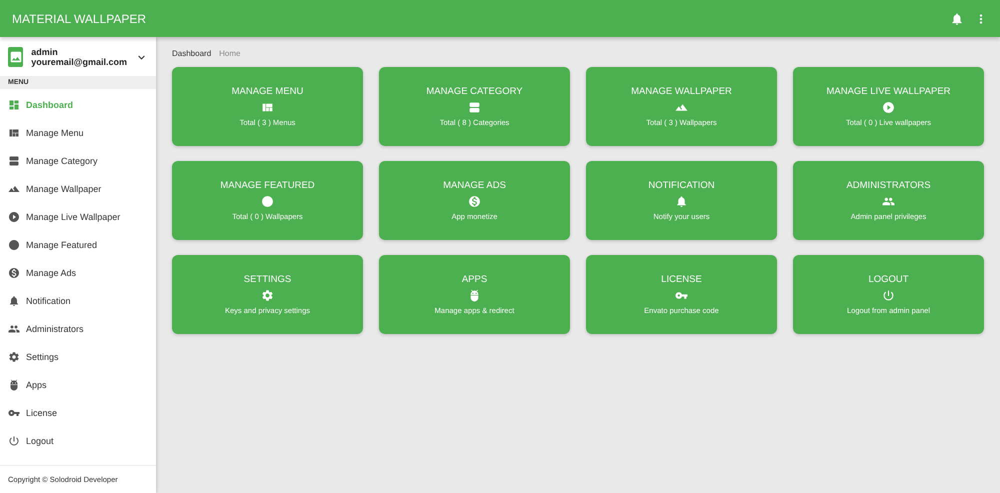  I want to click on sidebar-label: Dashboard, so click(50, 105).